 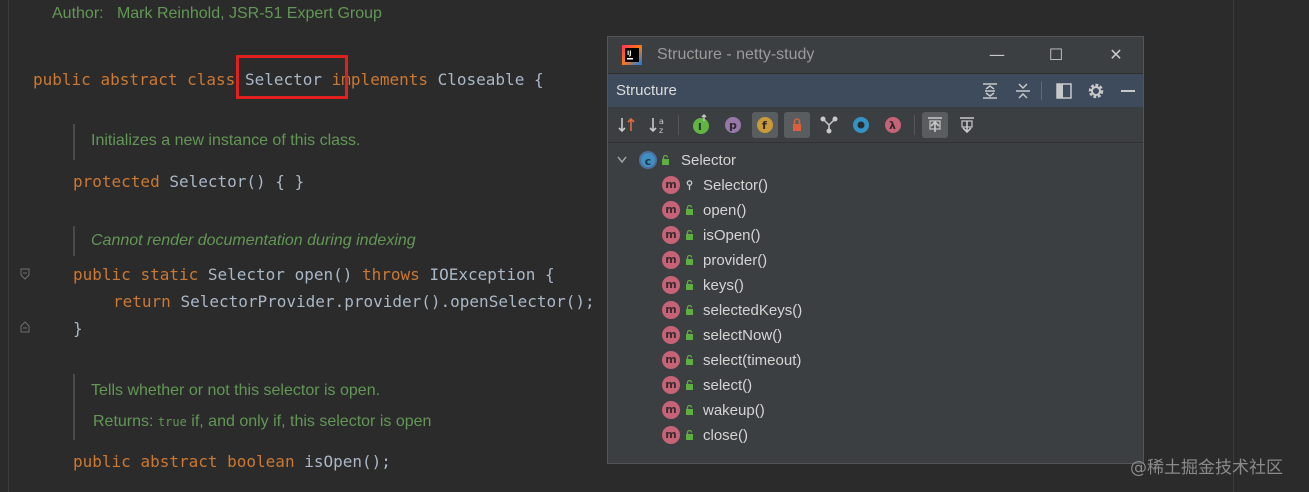 I want to click on constructor-line: protected Selector() { }, so click(x=188, y=181).